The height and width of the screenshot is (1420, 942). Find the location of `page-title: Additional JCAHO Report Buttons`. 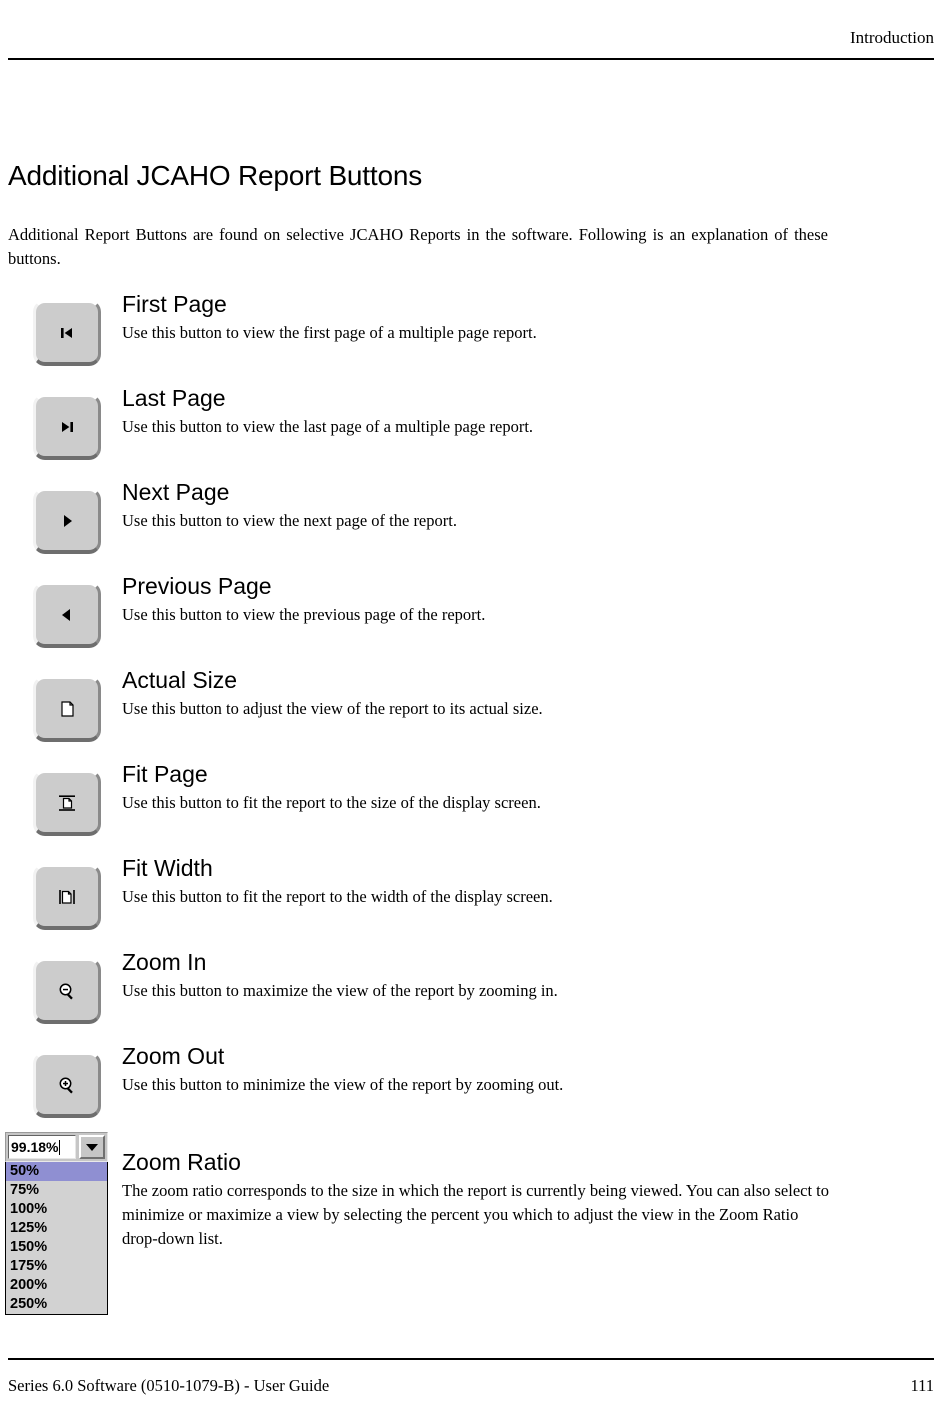

page-title: Additional JCAHO Report Buttons is located at coordinates (215, 175).